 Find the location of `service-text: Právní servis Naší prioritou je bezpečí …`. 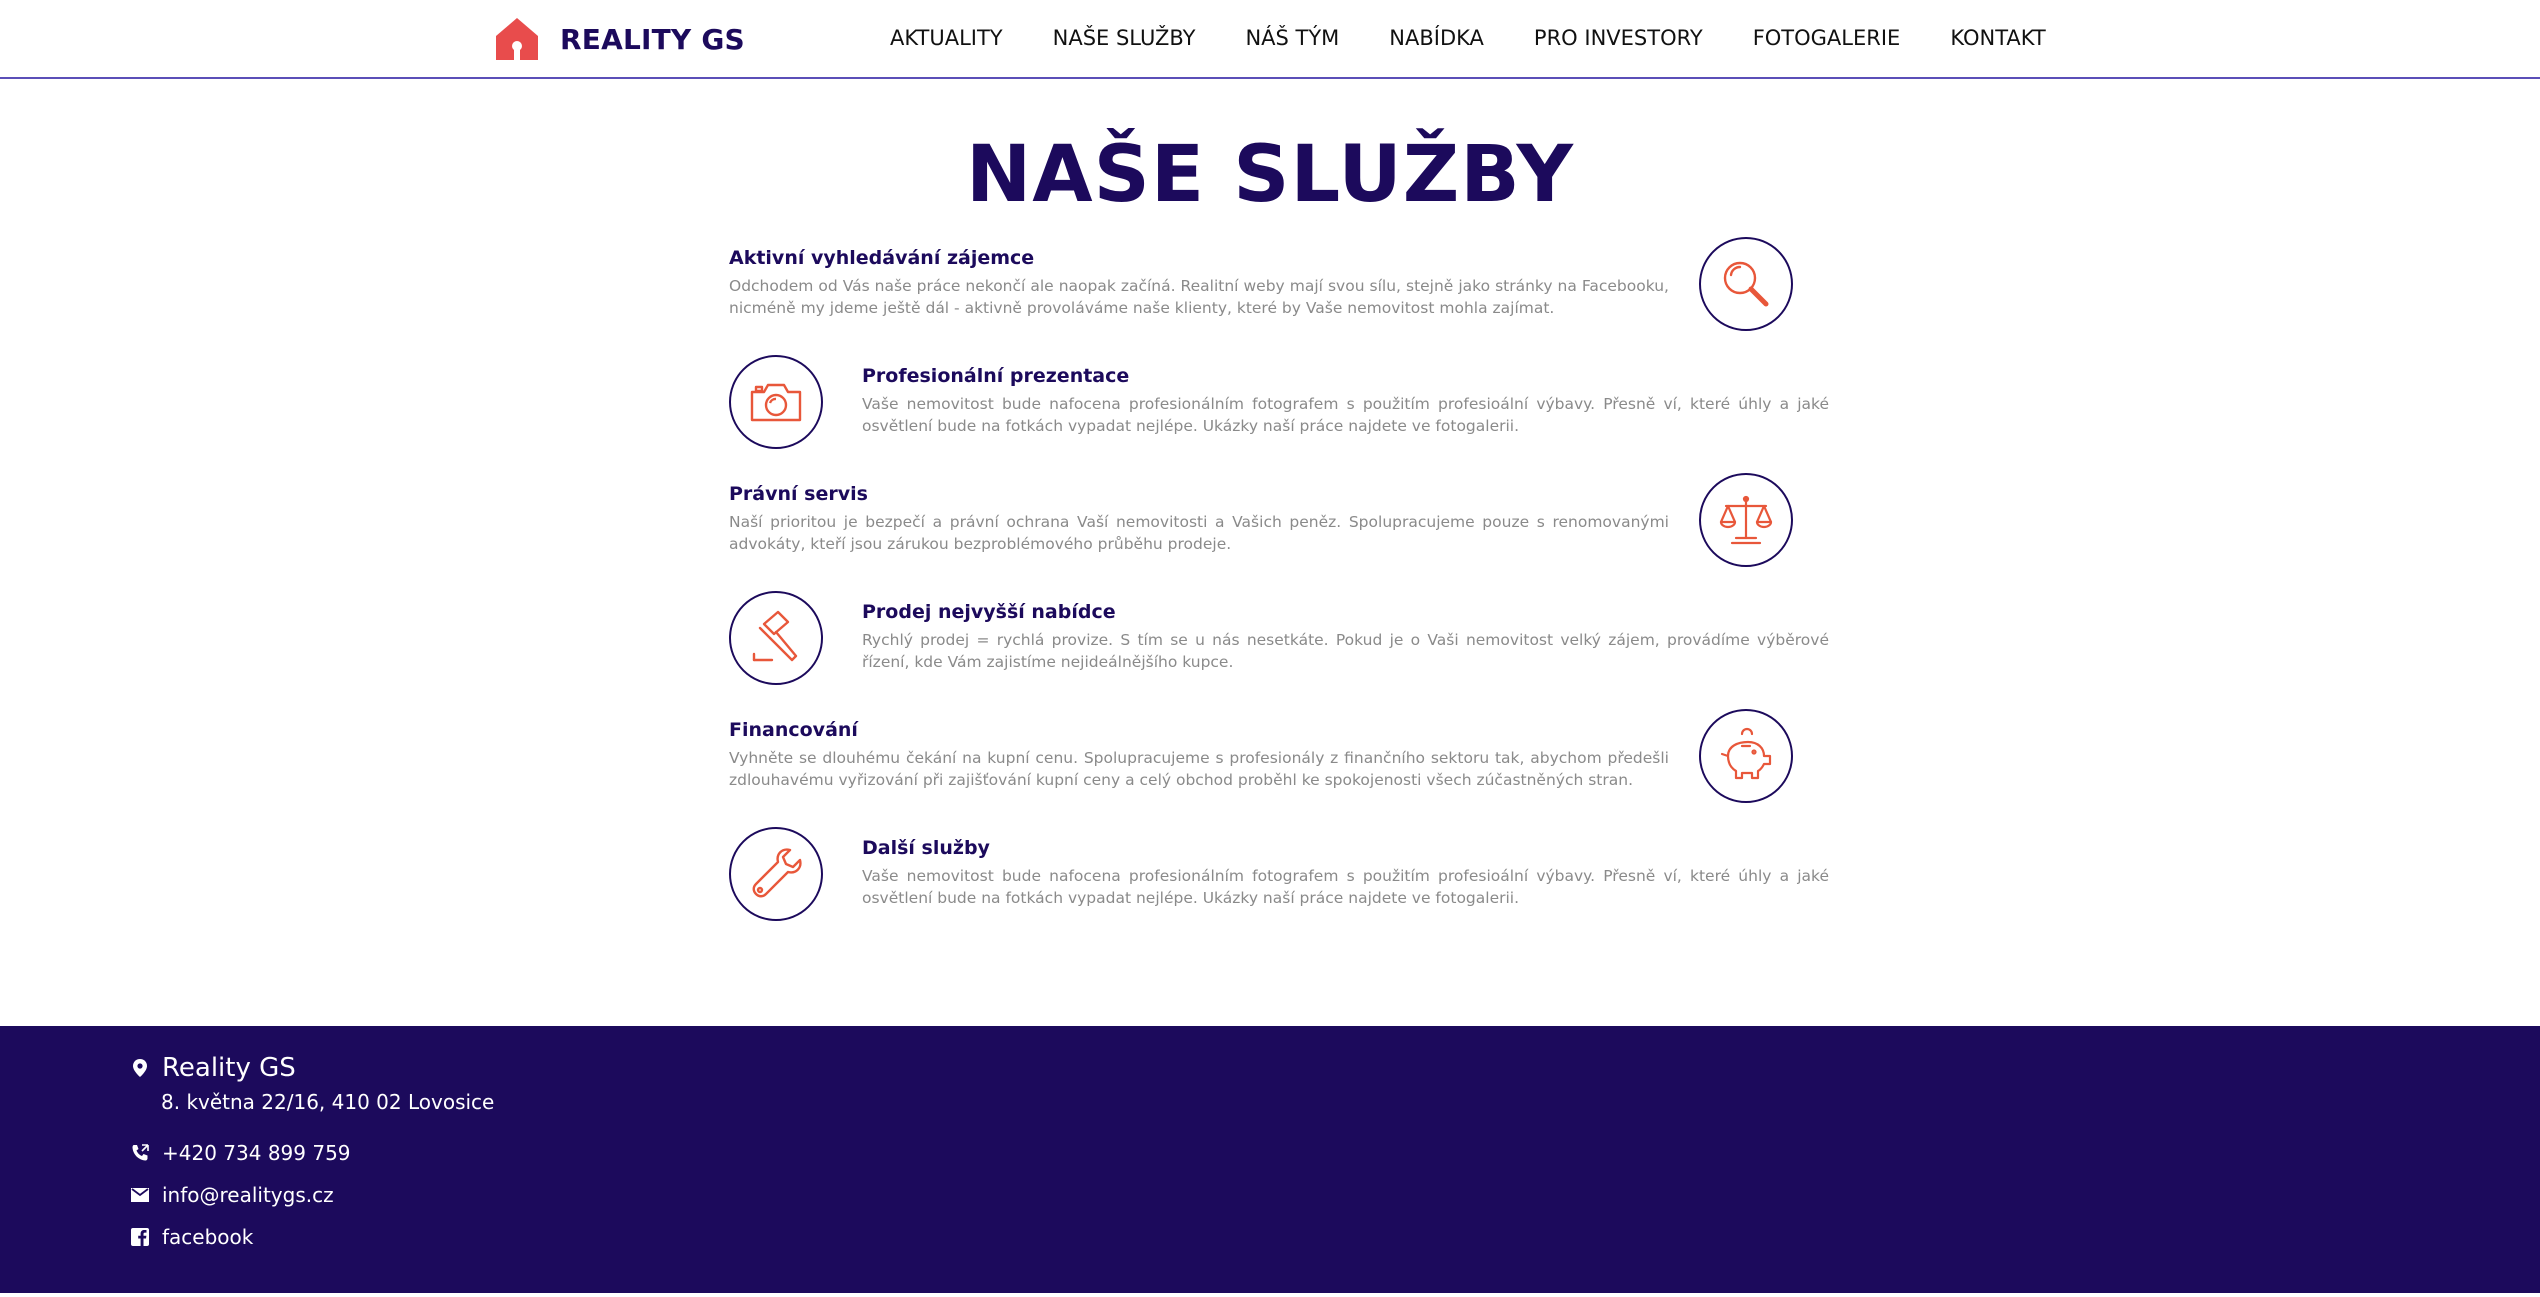

service-text: Právní servis Naší prioritou je bezpečí … is located at coordinates (1199, 519).